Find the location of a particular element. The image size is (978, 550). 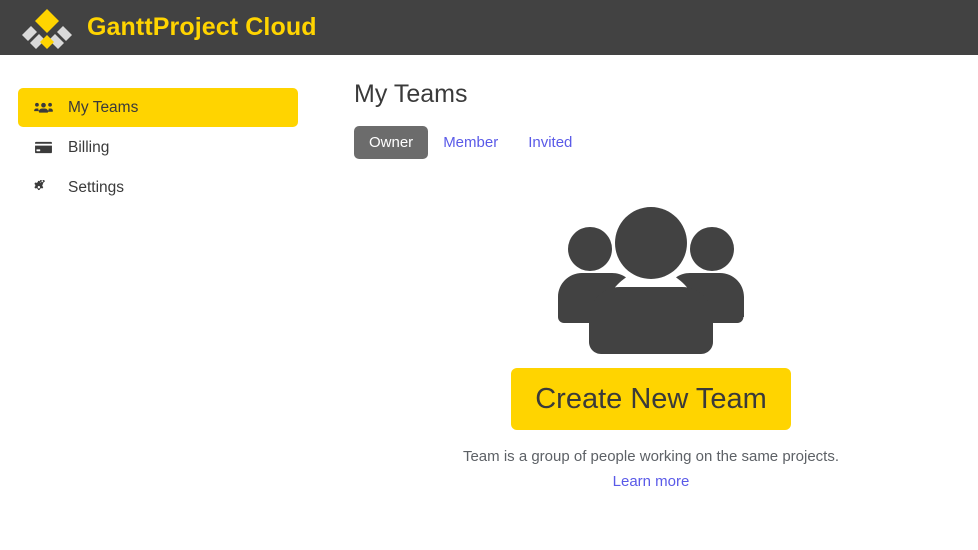

users-icon is located at coordinates (47, 107).